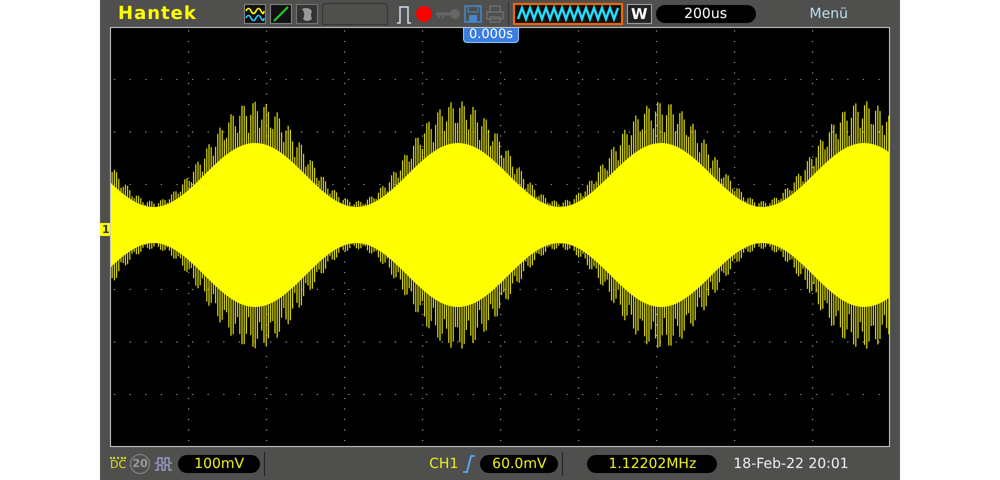  What do you see at coordinates (519, 463) in the screenshot?
I see `trigger-level-readout: 60.0mV` at bounding box center [519, 463].